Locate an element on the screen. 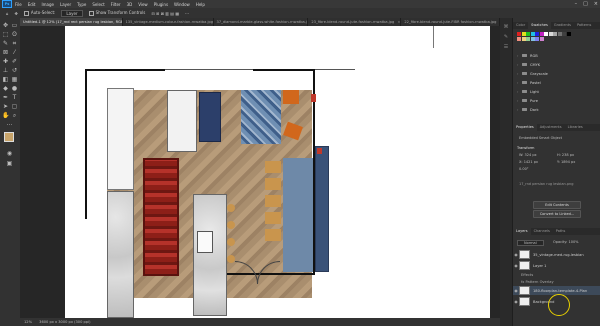  swatch-folder: › RGB is located at coordinates (557, 55).